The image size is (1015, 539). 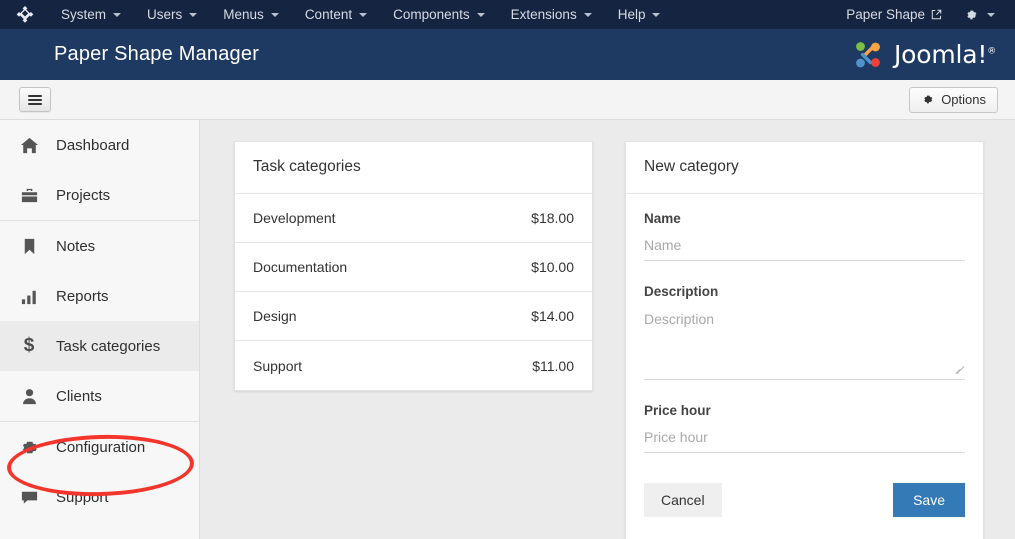 What do you see at coordinates (683, 500) in the screenshot?
I see `cancel-button: Cancel` at bounding box center [683, 500].